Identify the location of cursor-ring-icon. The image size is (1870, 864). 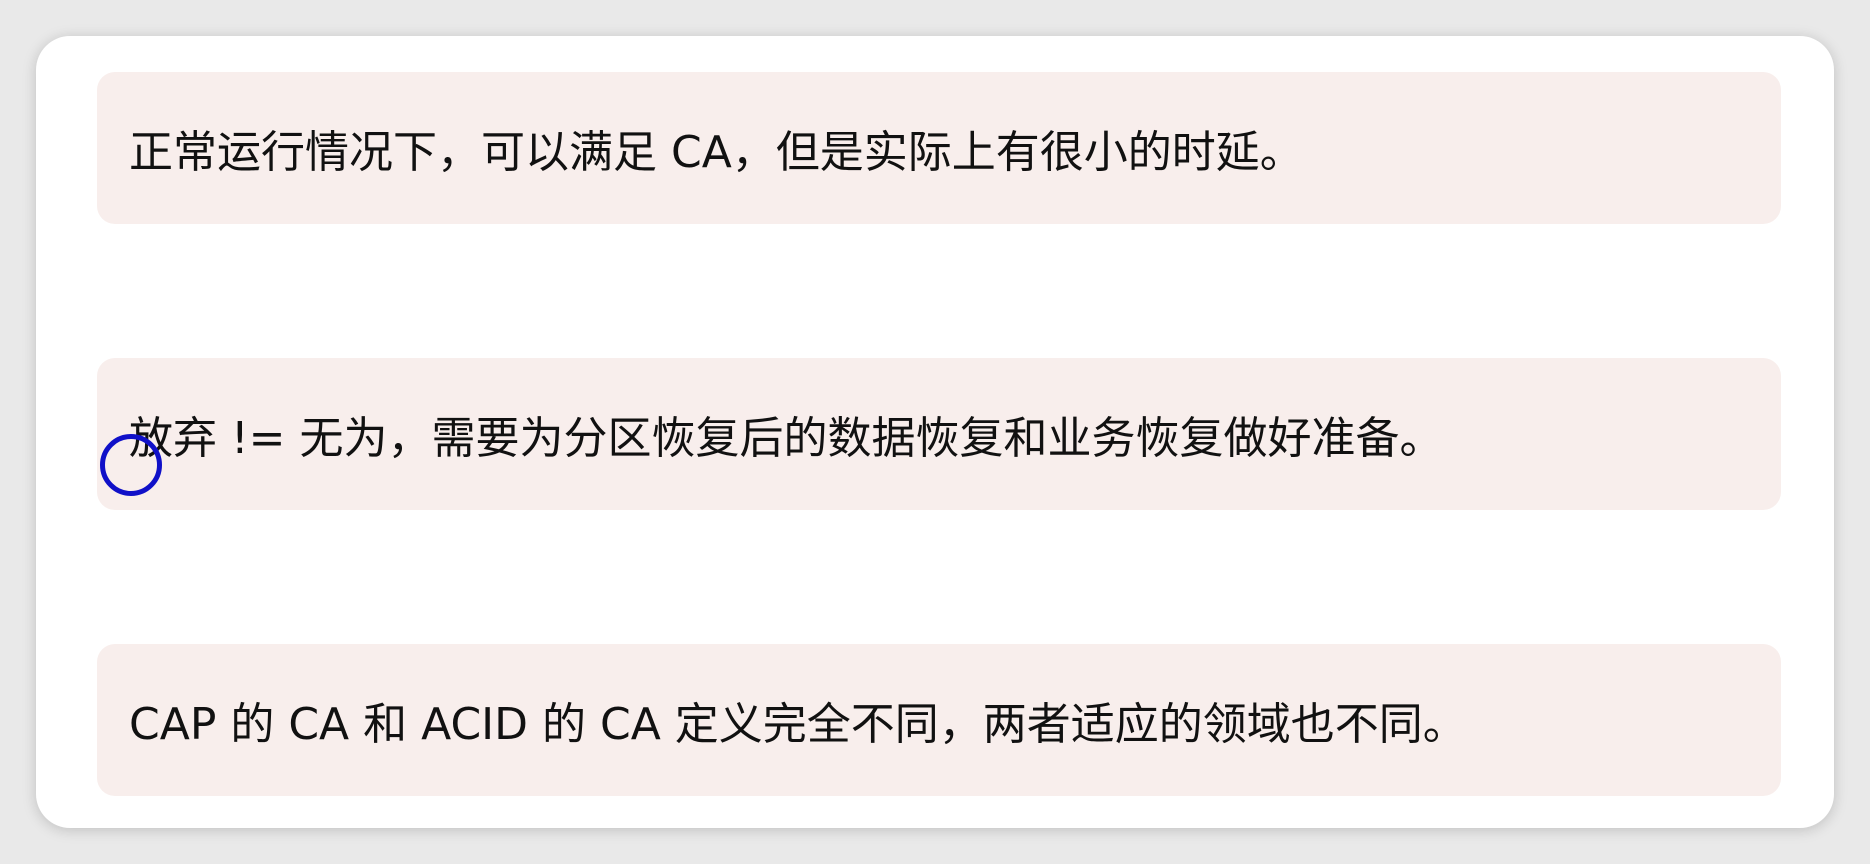
(131, 465).